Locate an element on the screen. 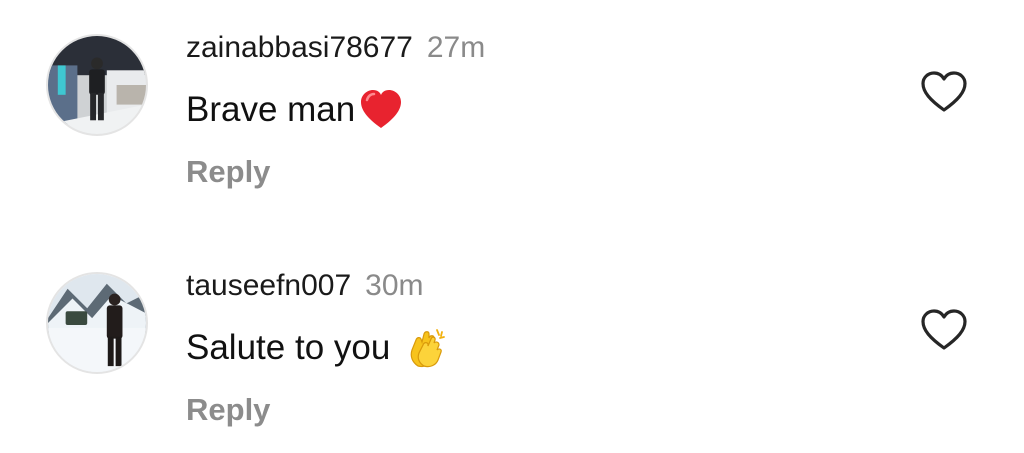 The image size is (1024, 453). clapping-hands-emoji-icon is located at coordinates (426, 348).